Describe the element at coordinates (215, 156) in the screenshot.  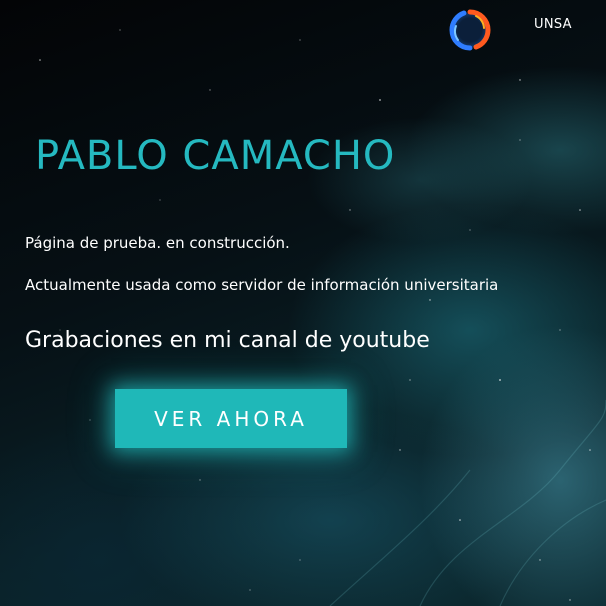
I see `page-title: PABLO CAMACHO` at that location.